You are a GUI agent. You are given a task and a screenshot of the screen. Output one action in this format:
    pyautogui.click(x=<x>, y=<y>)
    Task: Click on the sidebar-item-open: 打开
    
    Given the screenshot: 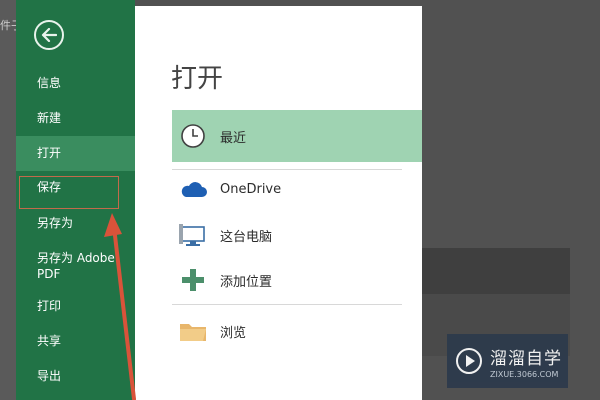 What is the action you would take?
    pyautogui.click(x=75, y=153)
    